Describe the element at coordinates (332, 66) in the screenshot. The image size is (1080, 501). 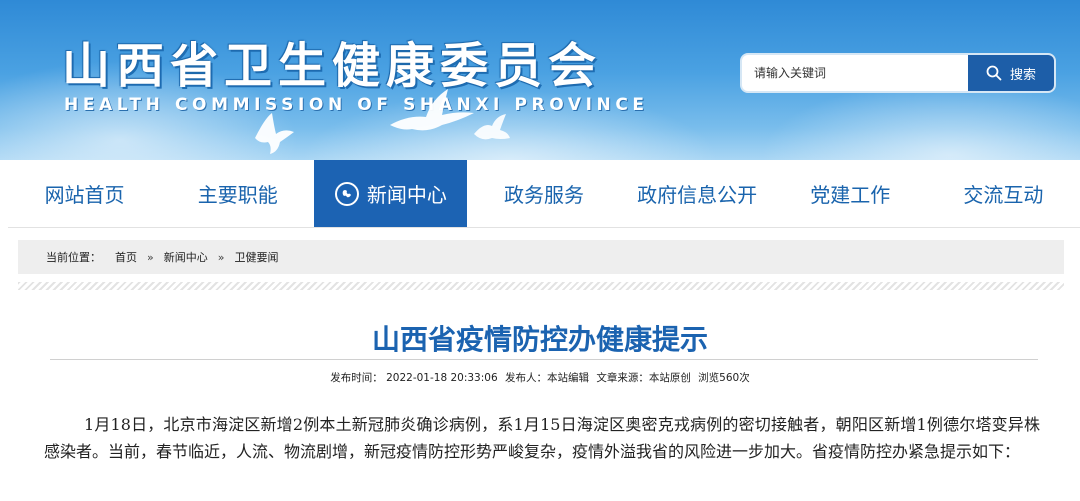
I see `site-title: 山西省卫生健康委员会` at that location.